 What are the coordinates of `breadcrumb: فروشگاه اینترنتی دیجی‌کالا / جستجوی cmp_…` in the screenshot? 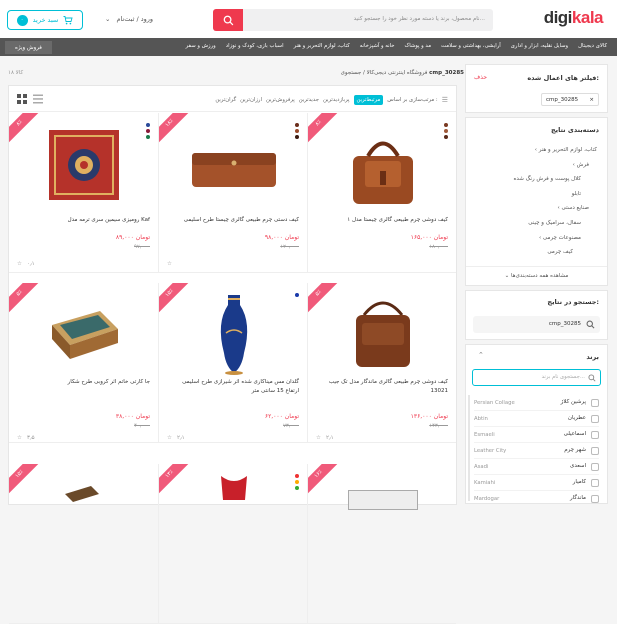 It's located at (402, 73).